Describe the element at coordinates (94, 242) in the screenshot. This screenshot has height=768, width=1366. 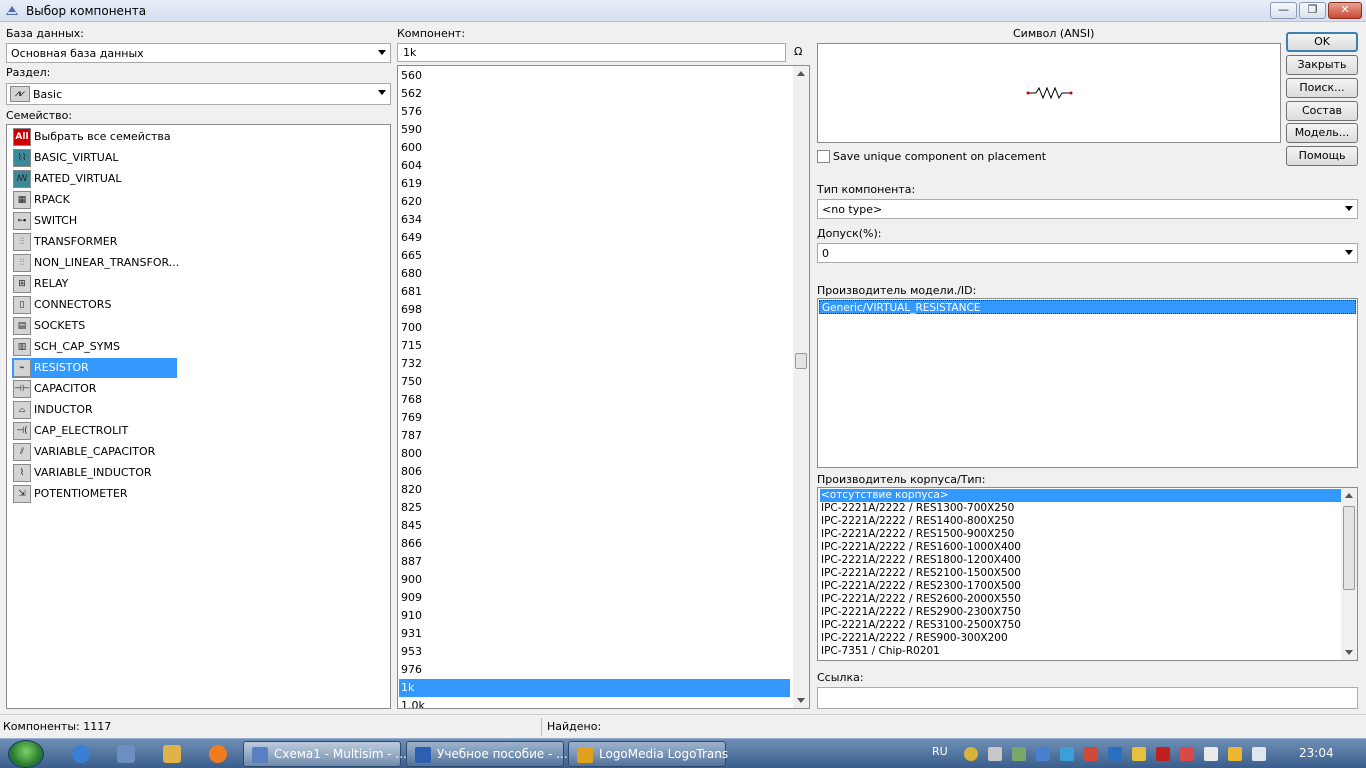
I see `family-item: ⫶⫶ TRANSFORMER` at that location.